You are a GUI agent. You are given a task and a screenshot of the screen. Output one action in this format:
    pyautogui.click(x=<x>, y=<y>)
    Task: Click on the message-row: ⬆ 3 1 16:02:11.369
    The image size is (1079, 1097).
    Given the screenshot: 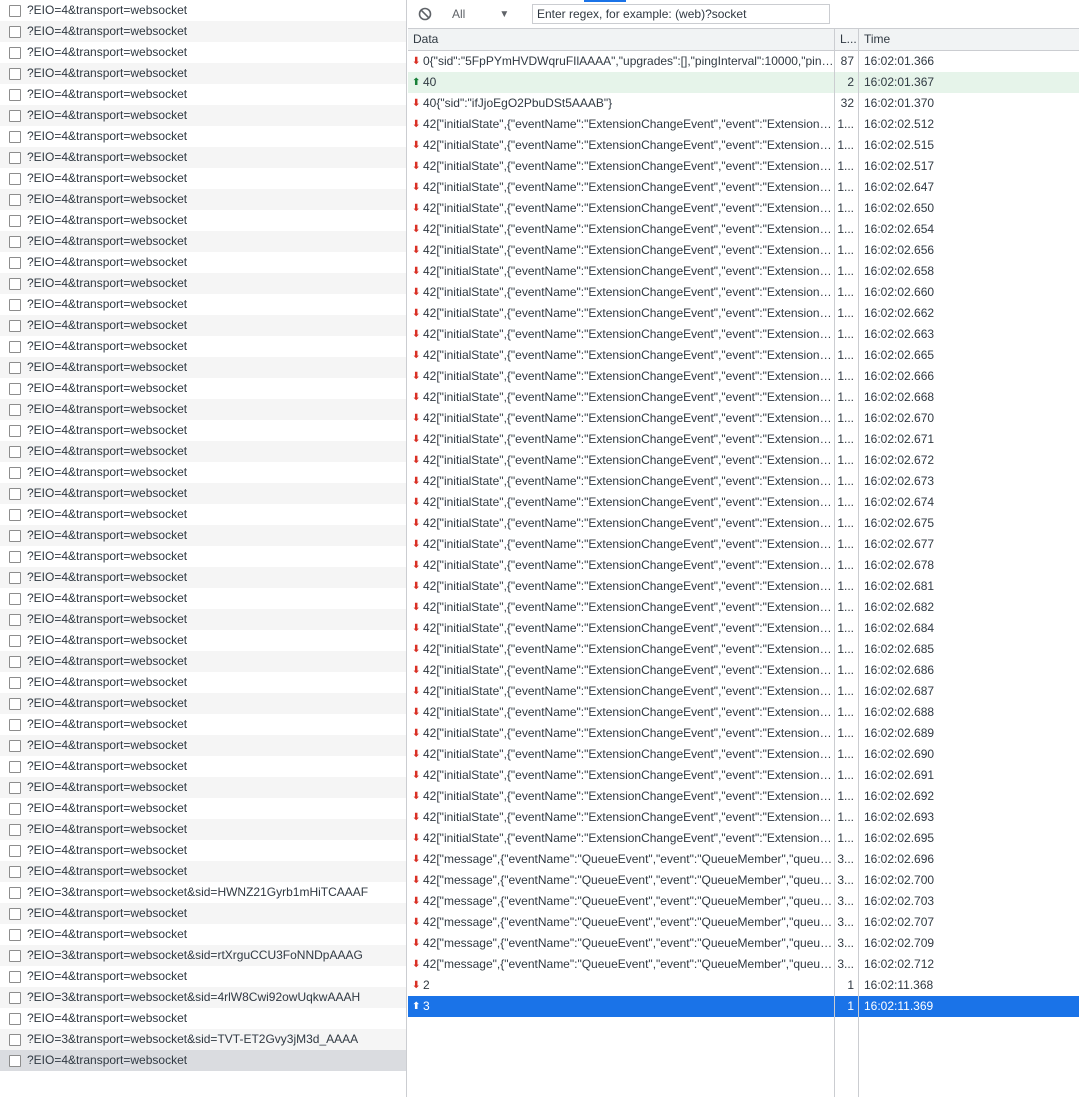 What is the action you would take?
    pyautogui.click(x=743, y=1006)
    